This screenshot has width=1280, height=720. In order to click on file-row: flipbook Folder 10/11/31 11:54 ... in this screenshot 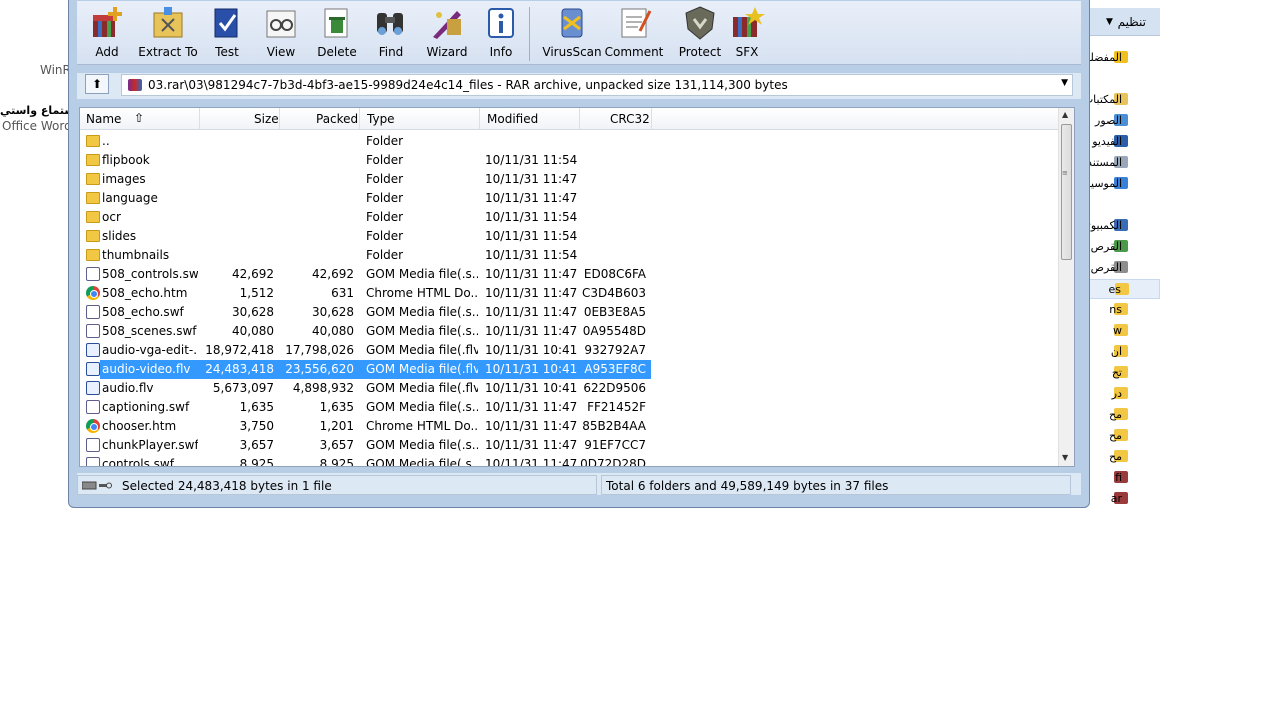, I will do `click(570, 160)`.